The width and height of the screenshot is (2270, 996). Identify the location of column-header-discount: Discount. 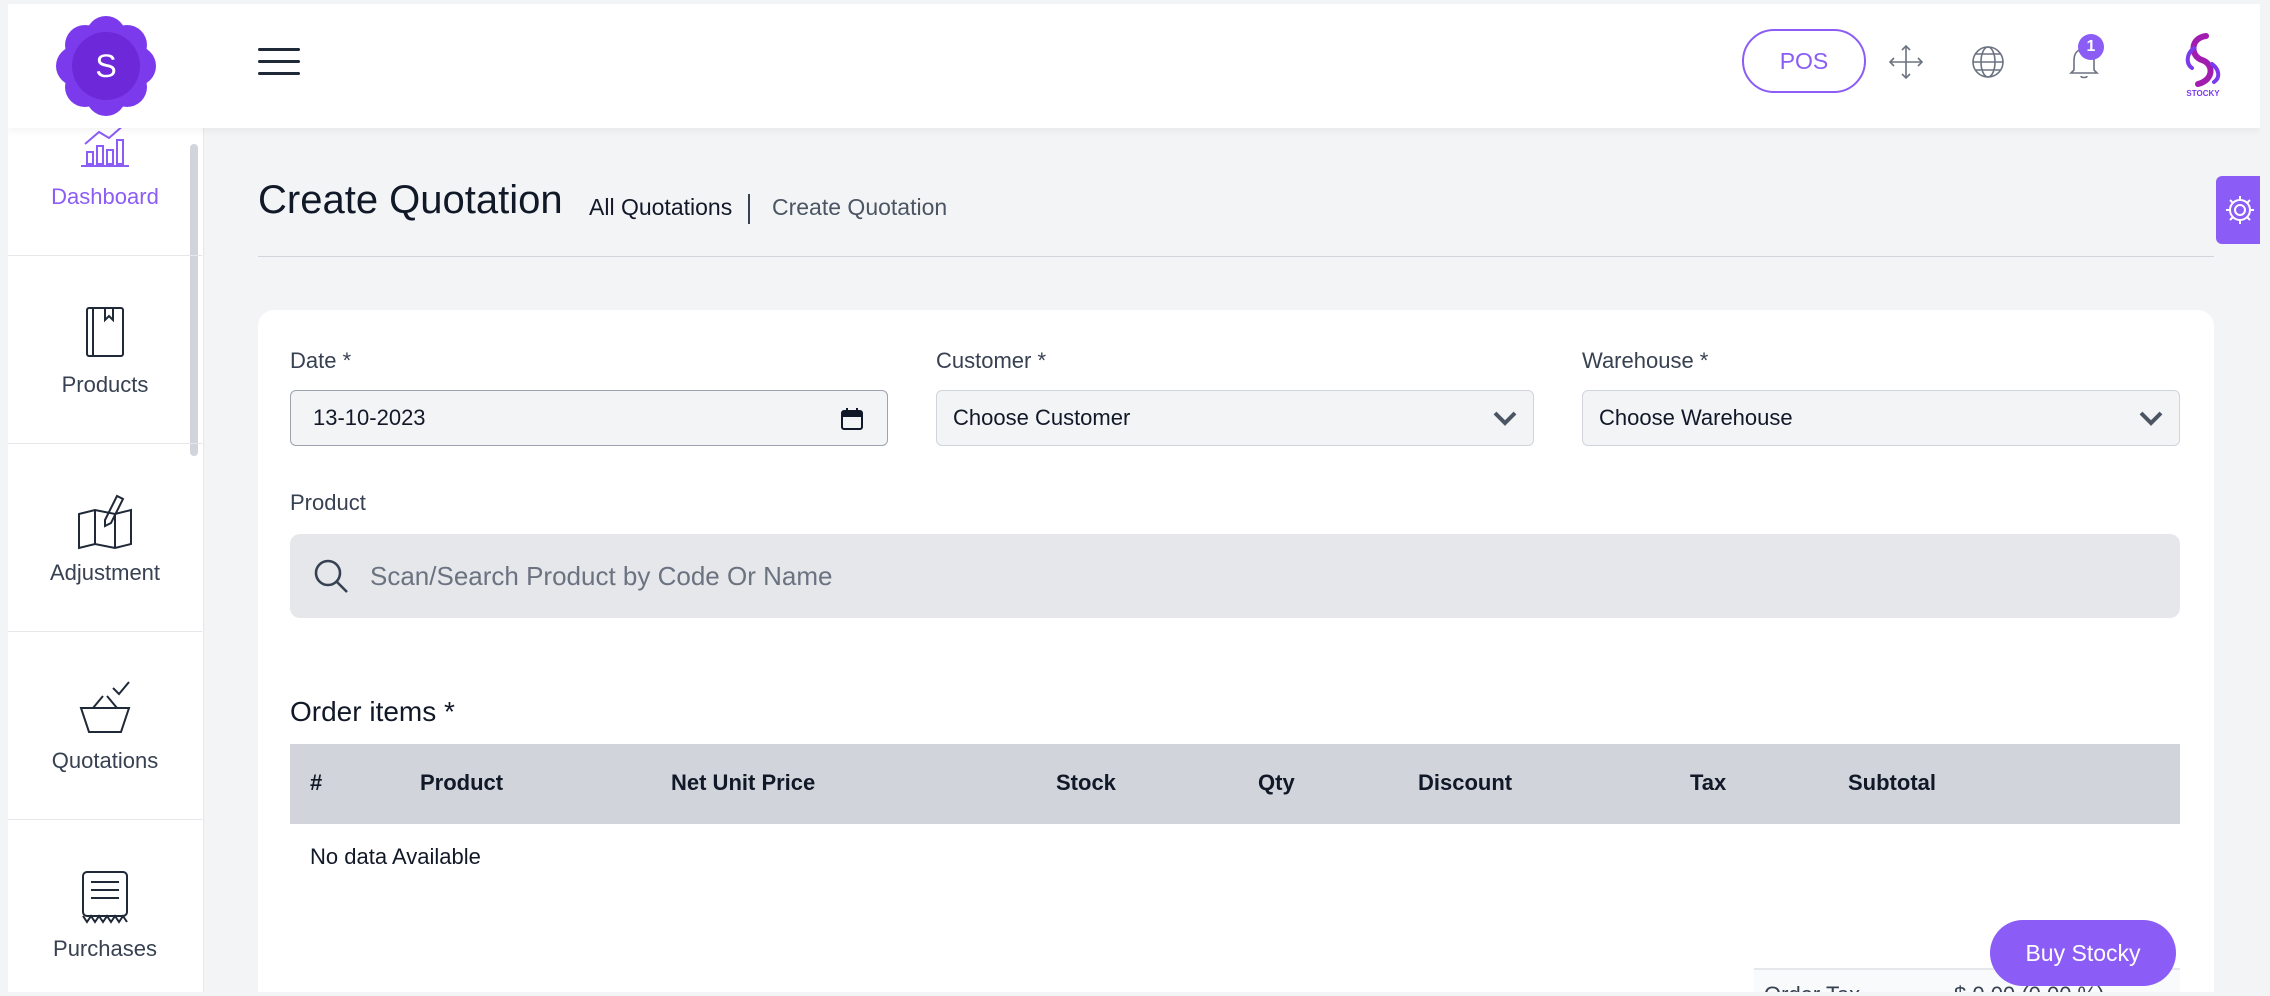
(1465, 782).